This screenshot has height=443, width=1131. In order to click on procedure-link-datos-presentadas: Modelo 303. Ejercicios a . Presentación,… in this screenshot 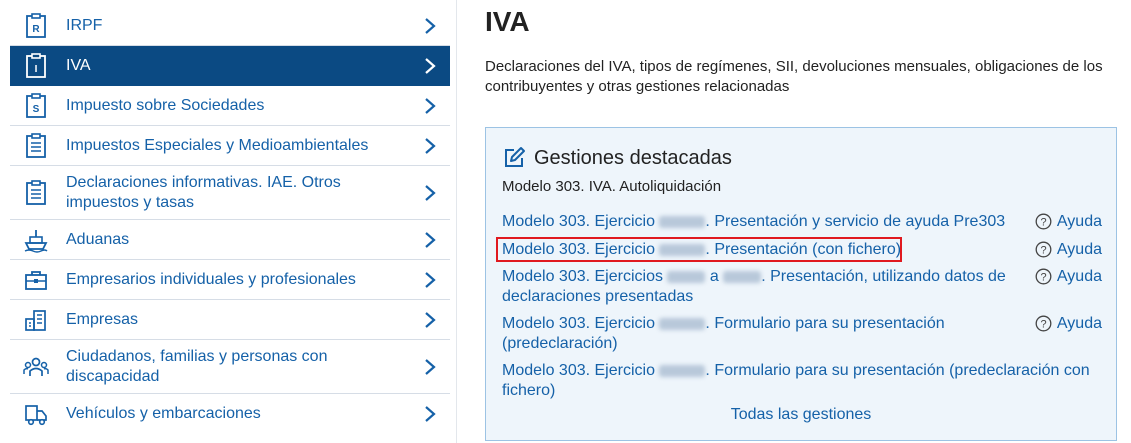, I will do `click(757, 287)`.